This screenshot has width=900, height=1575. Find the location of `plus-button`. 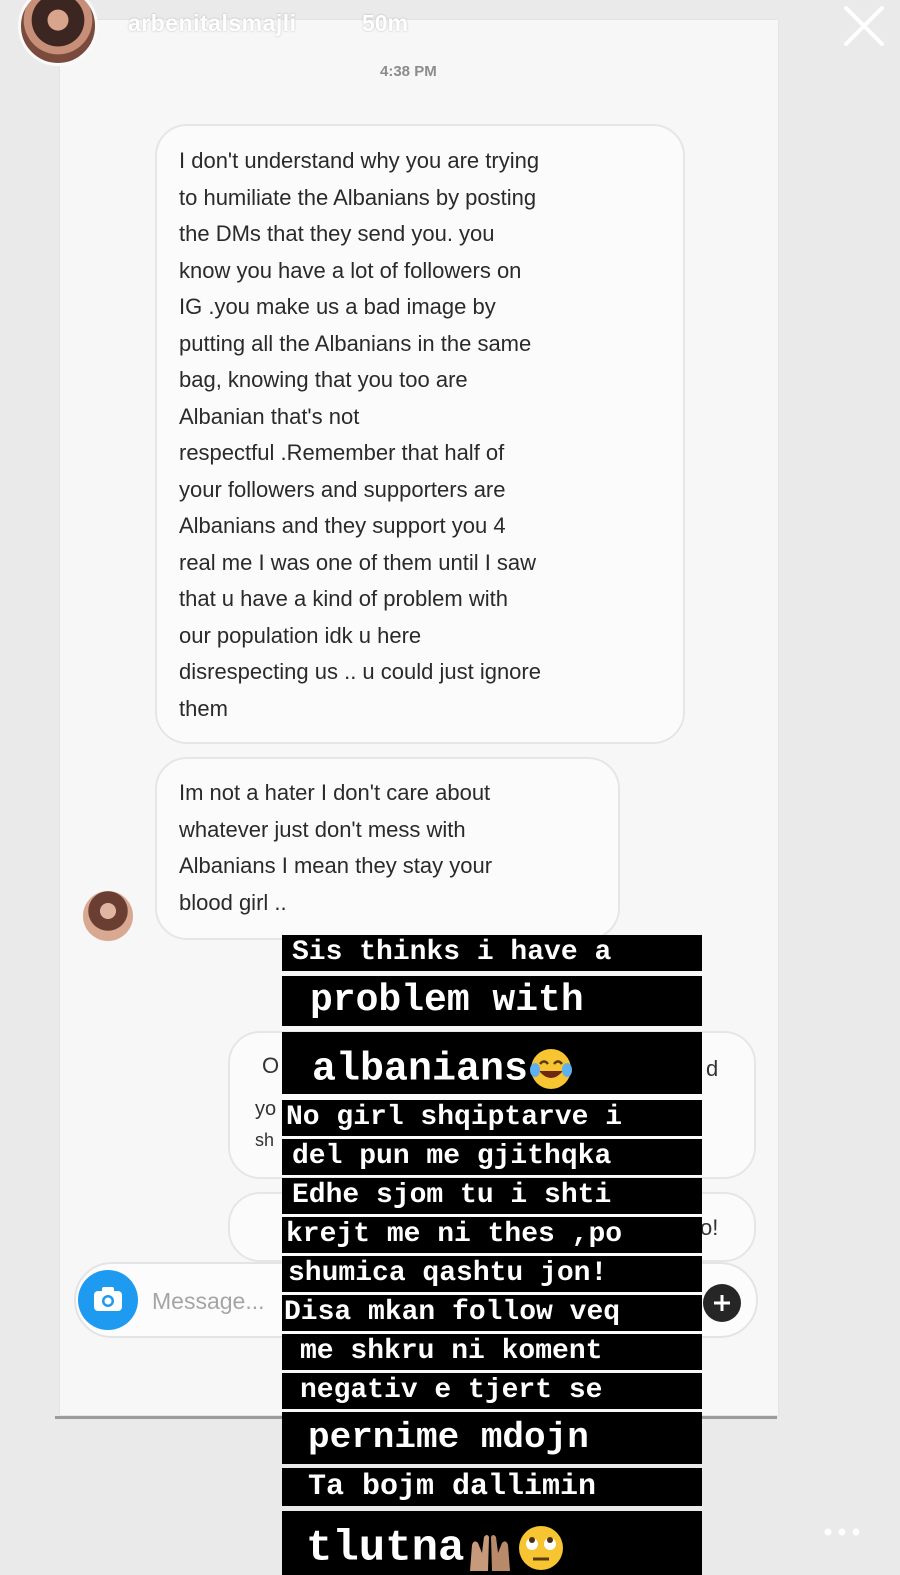

plus-button is located at coordinates (722, 1303).